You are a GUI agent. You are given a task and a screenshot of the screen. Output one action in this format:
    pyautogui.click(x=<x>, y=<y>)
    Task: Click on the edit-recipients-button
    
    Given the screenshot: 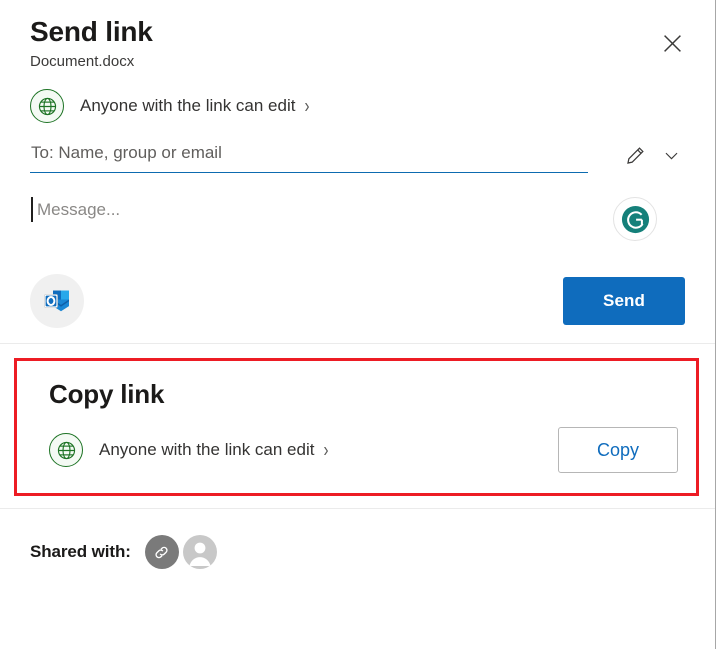 What is the action you would take?
    pyautogui.click(x=635, y=155)
    